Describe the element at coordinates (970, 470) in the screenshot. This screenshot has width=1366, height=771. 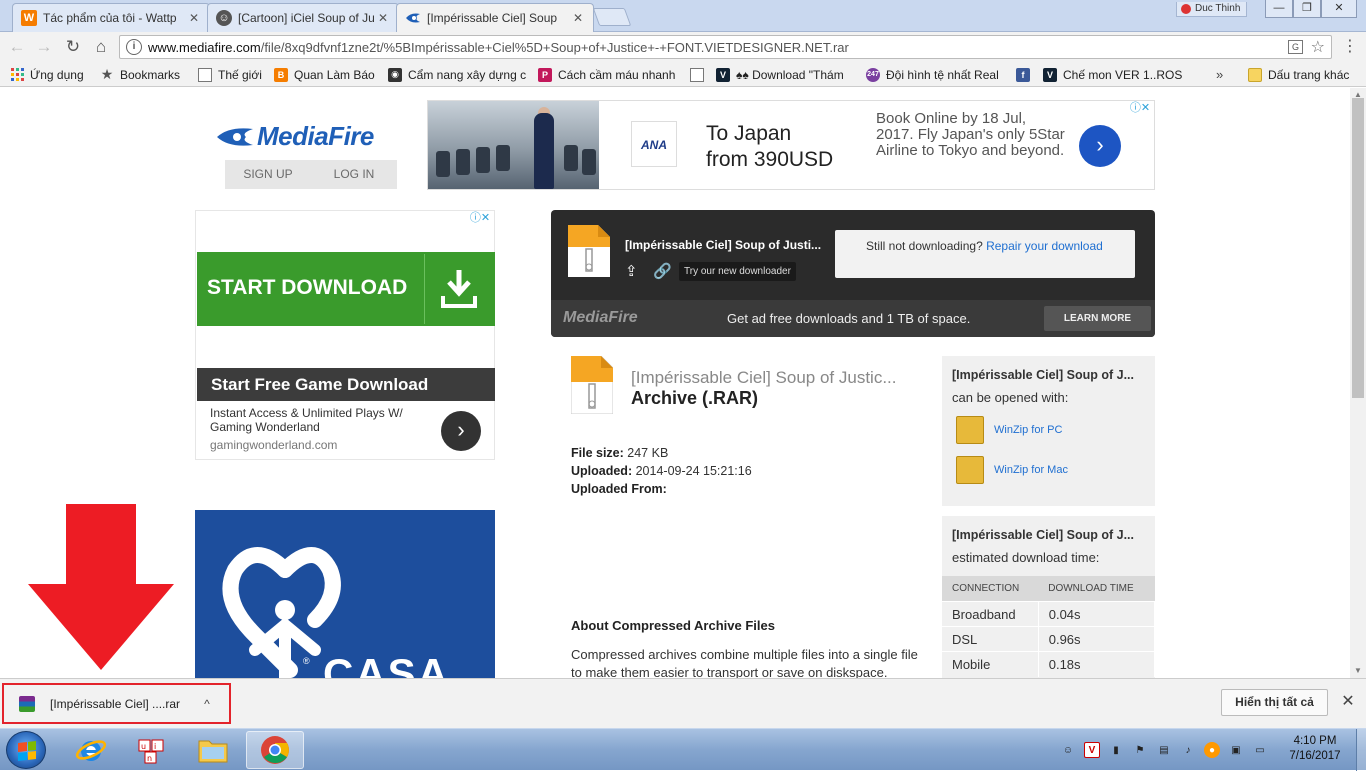
I see `winzip-icon` at that location.